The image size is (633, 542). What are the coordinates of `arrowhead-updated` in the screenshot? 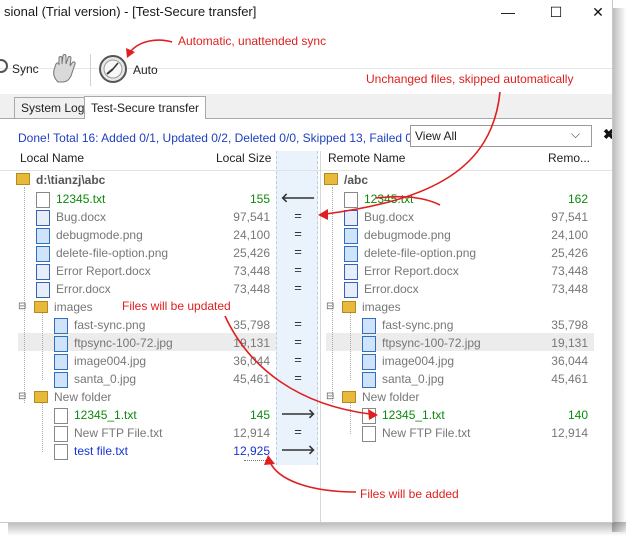 It's located at (373, 414).